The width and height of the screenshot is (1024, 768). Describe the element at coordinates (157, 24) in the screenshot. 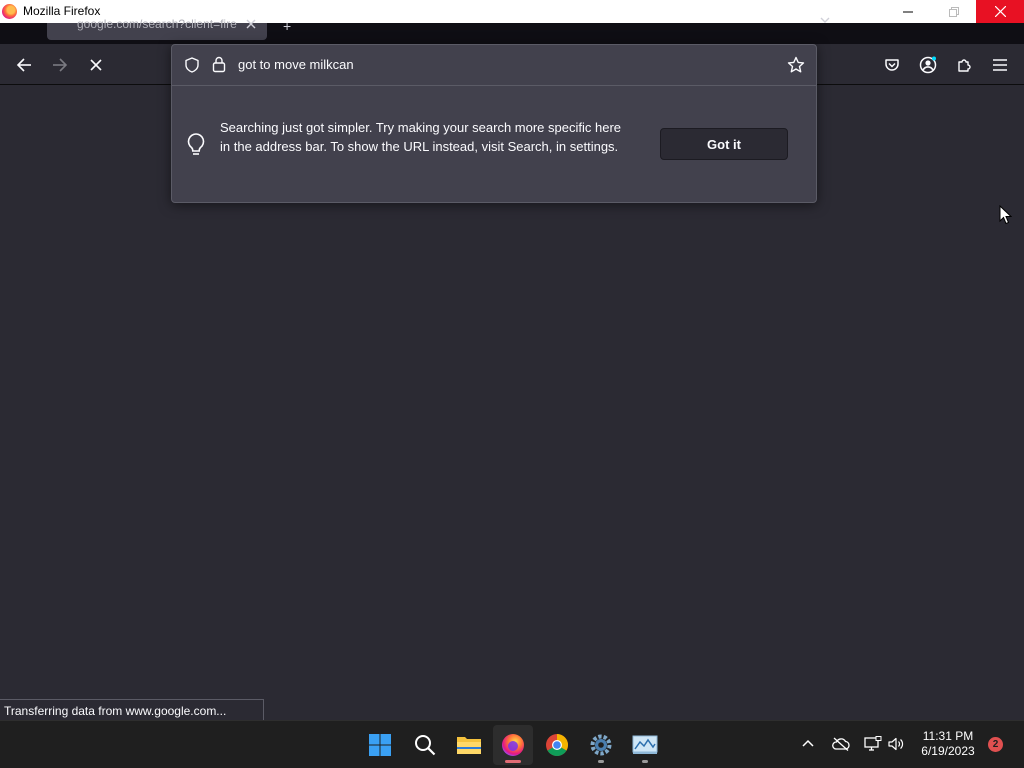

I see `tab-label: google.com/search?client=fire` at that location.